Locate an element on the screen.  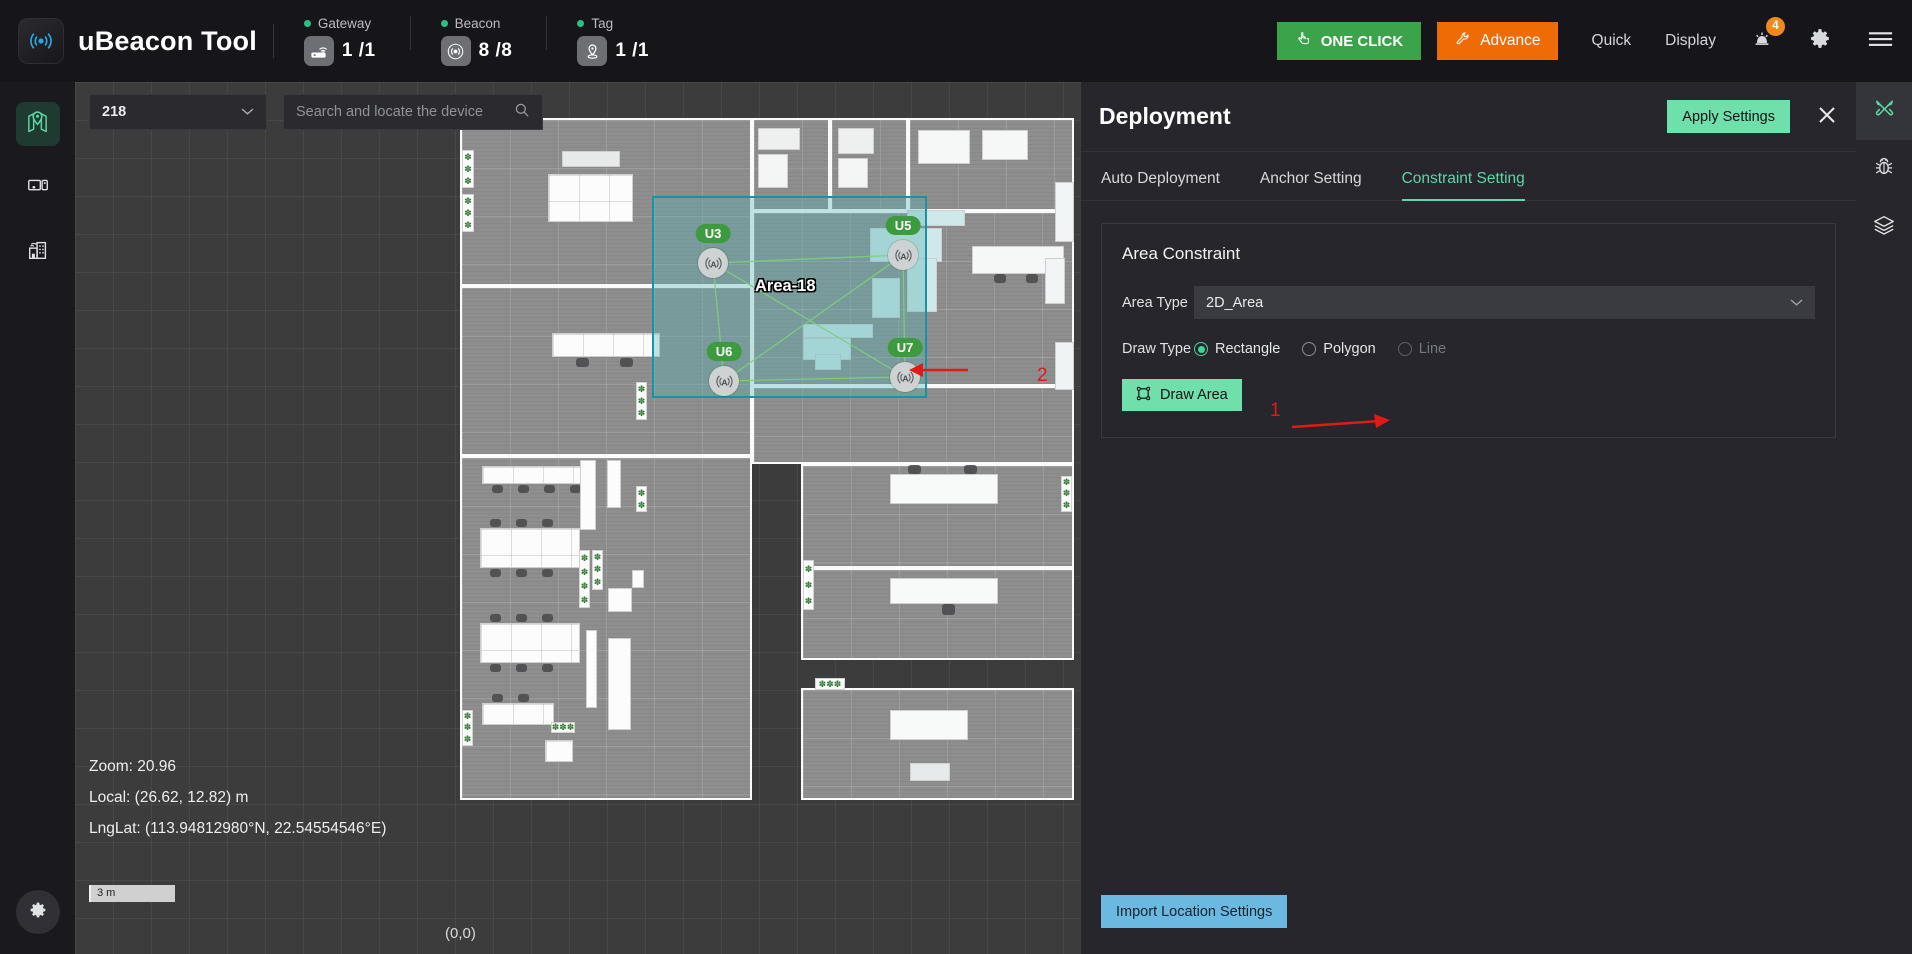
import-location-settings-button: Import Location Settings is located at coordinates (1194, 911).